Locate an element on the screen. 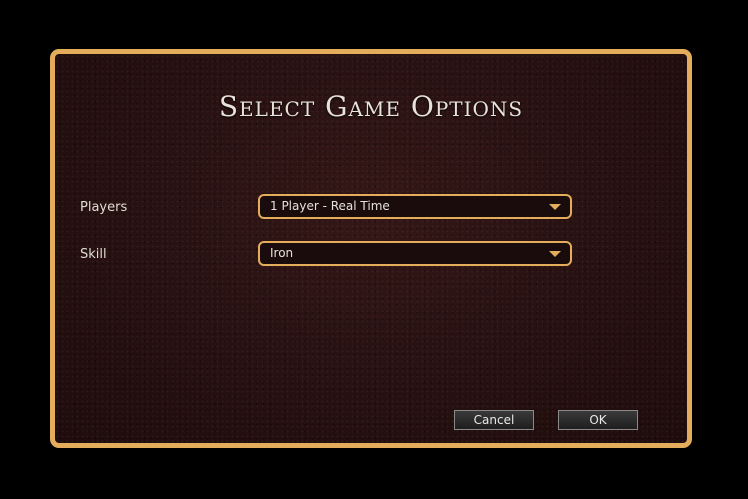 This screenshot has width=748, height=499. players-select: 1 Player - Real Time is located at coordinates (415, 206).